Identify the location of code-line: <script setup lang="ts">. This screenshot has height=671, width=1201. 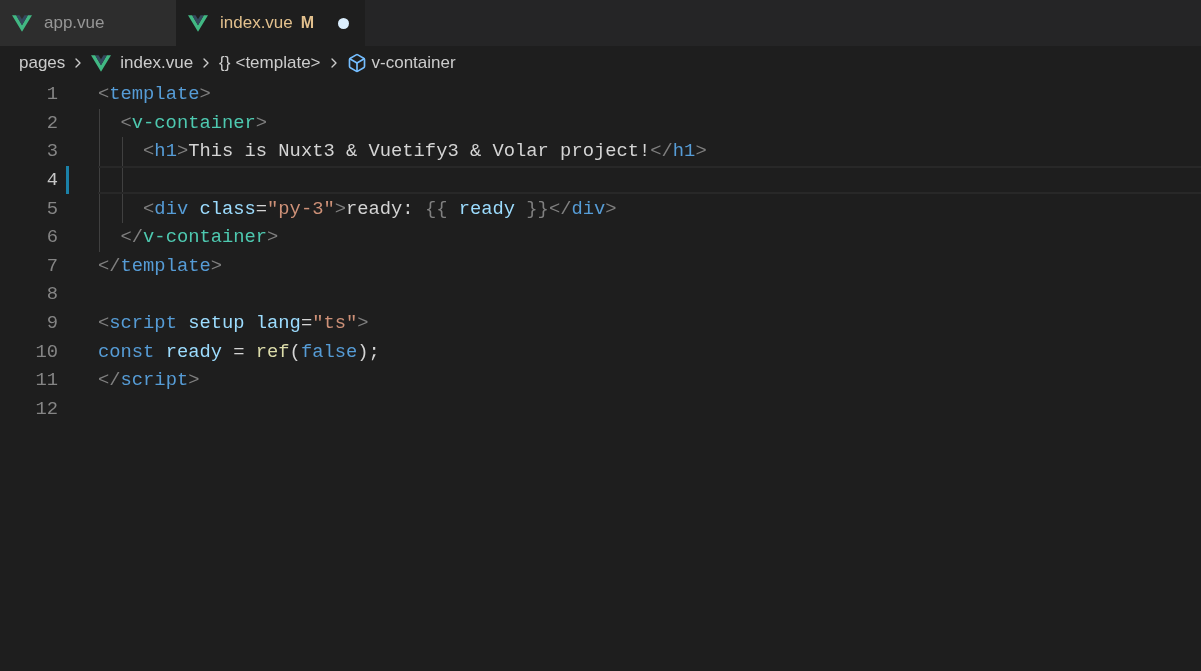
(233, 323).